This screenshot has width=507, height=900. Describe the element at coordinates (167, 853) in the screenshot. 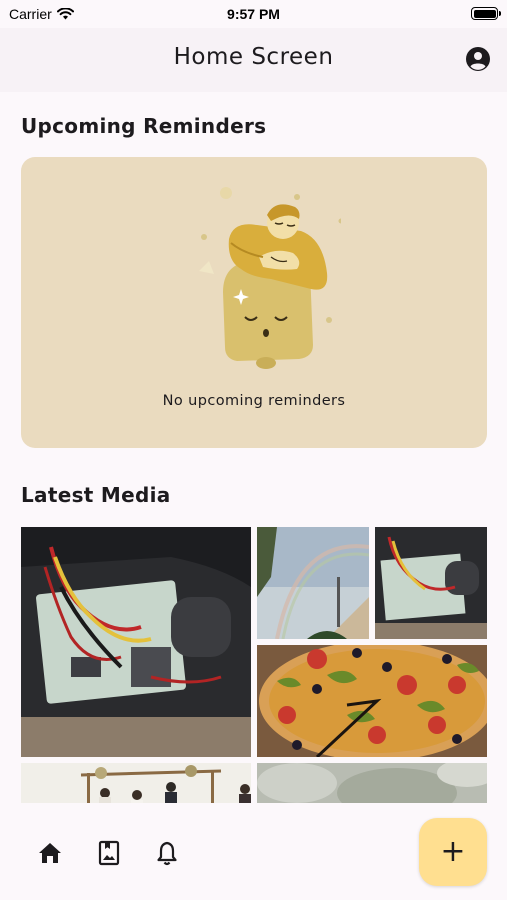

I see `bell-icon` at that location.